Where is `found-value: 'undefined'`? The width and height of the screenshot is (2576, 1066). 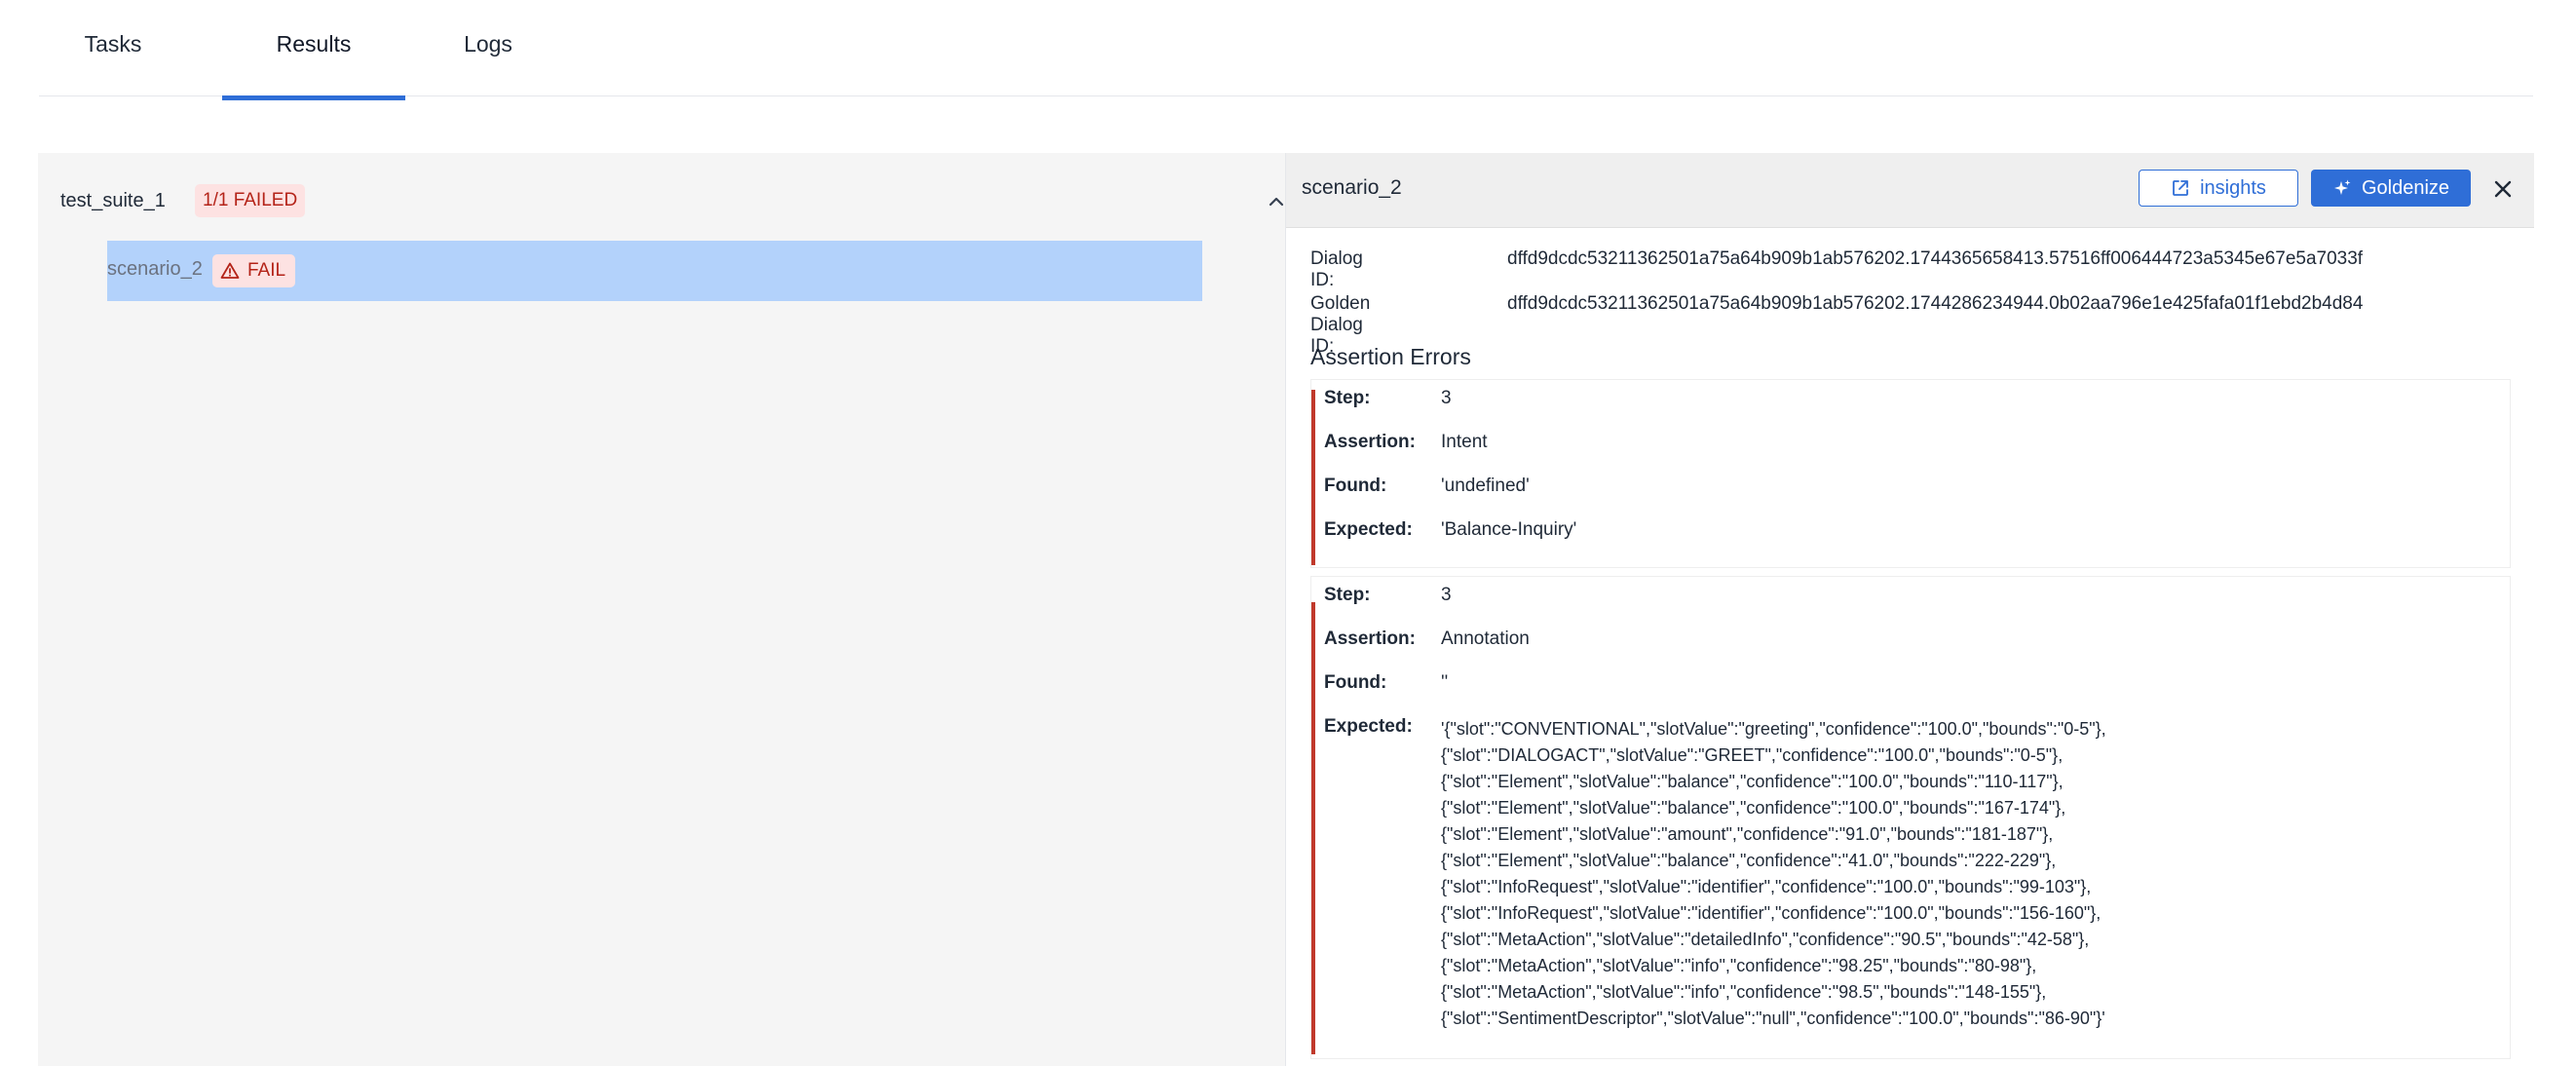
found-value: 'undefined' is located at coordinates (1485, 486).